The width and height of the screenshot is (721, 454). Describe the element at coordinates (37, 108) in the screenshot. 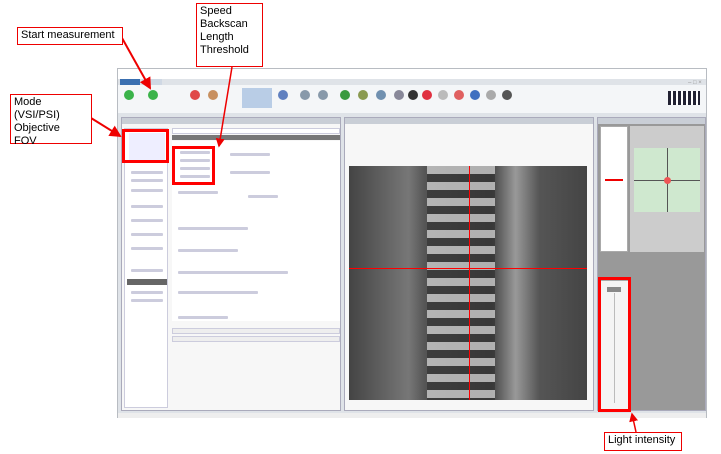

I see `annotation-text: Mode (VSI/PSI)` at that location.